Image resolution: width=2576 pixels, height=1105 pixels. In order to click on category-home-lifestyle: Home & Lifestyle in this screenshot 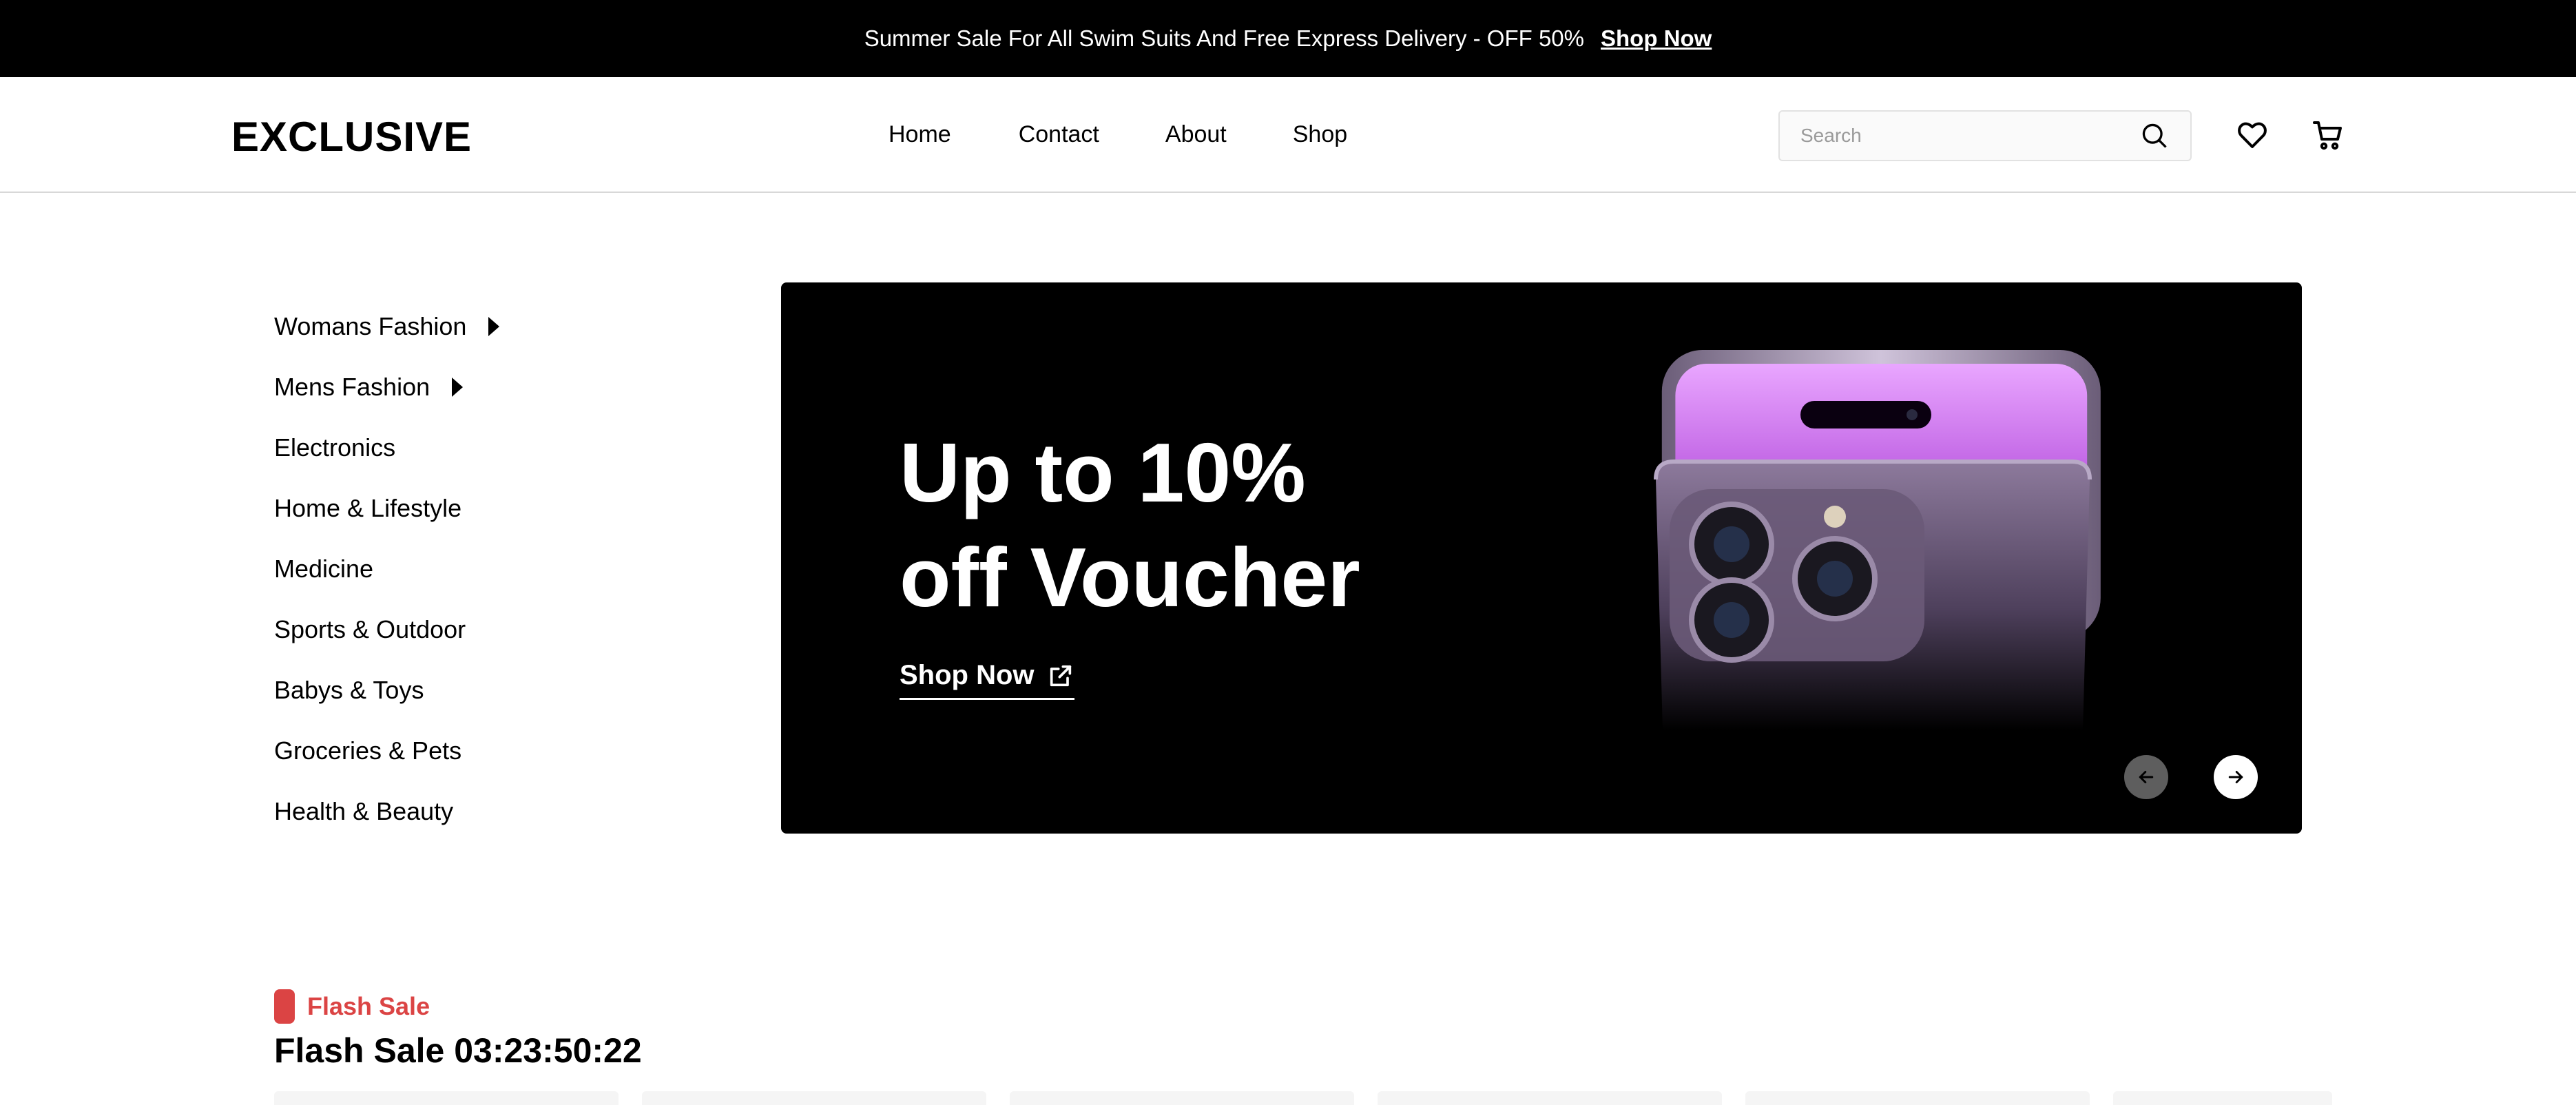, I will do `click(412, 508)`.